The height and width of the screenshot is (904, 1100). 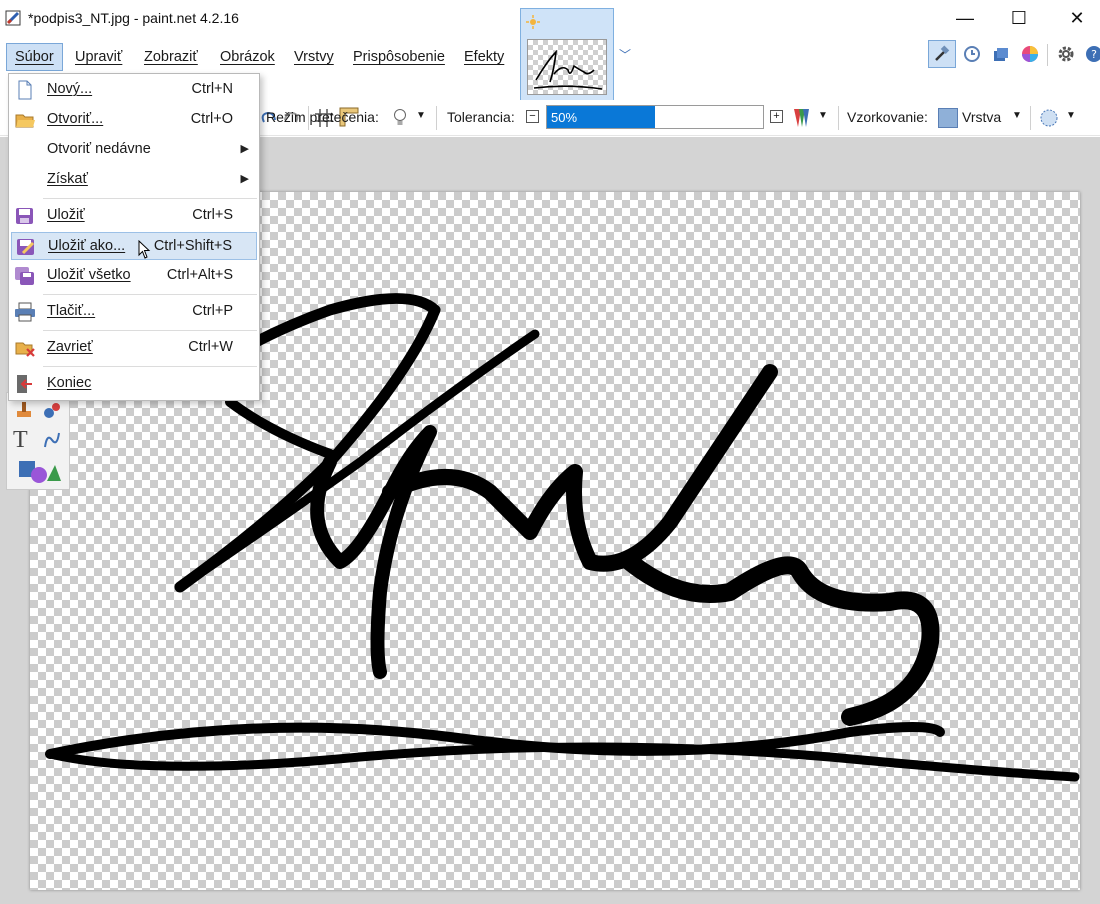 What do you see at coordinates (26, 247) in the screenshot?
I see `save-as-icon` at bounding box center [26, 247].